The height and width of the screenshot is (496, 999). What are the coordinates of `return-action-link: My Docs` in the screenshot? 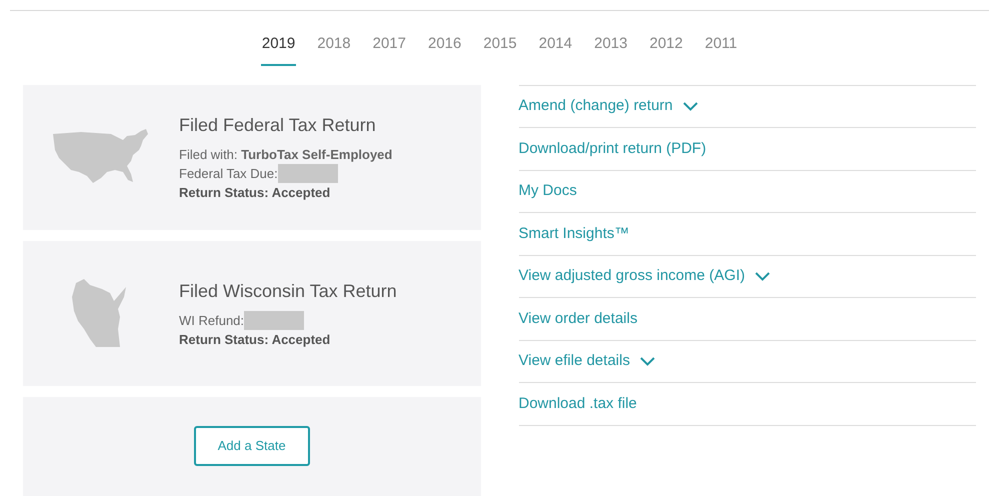 It's located at (747, 191).